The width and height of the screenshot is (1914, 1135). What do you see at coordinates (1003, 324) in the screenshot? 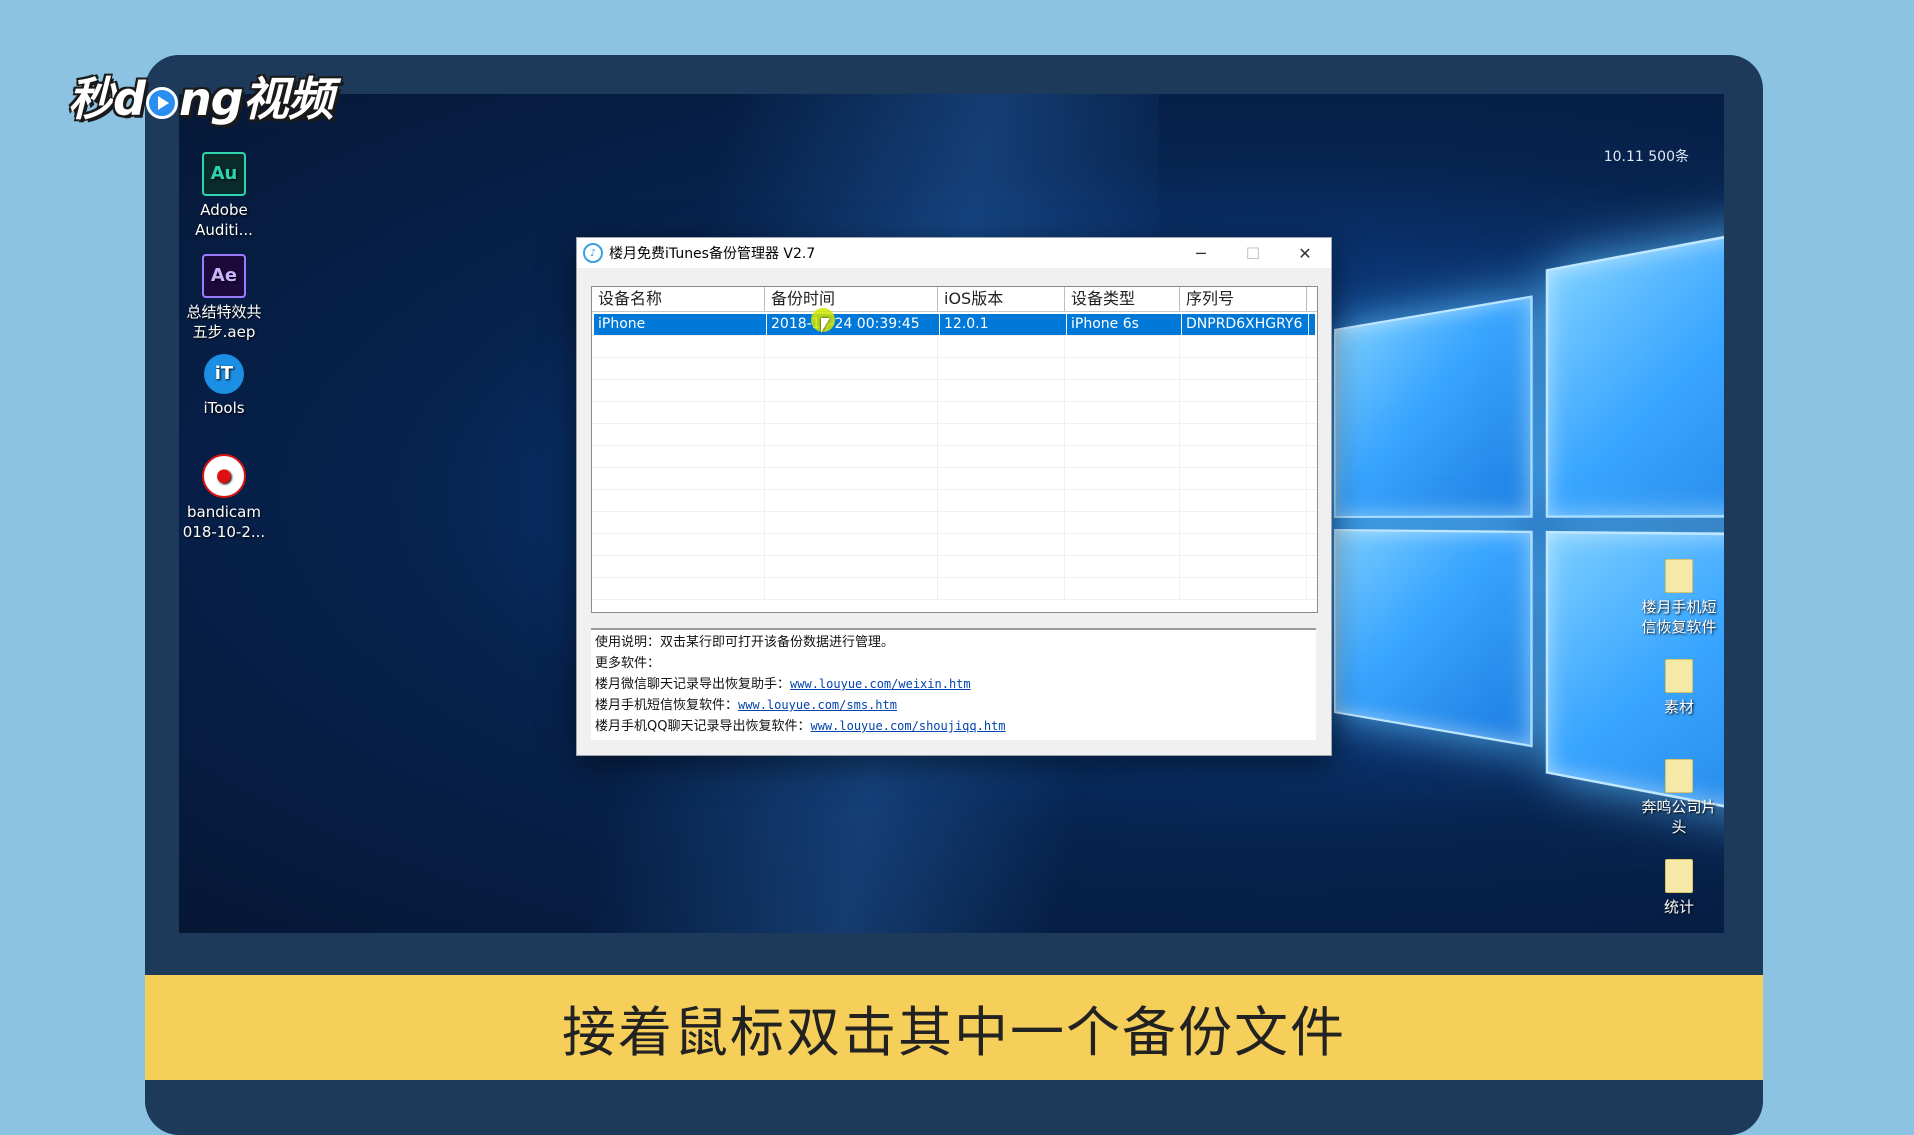
I see `cell-ios-version: 12.0.1` at bounding box center [1003, 324].